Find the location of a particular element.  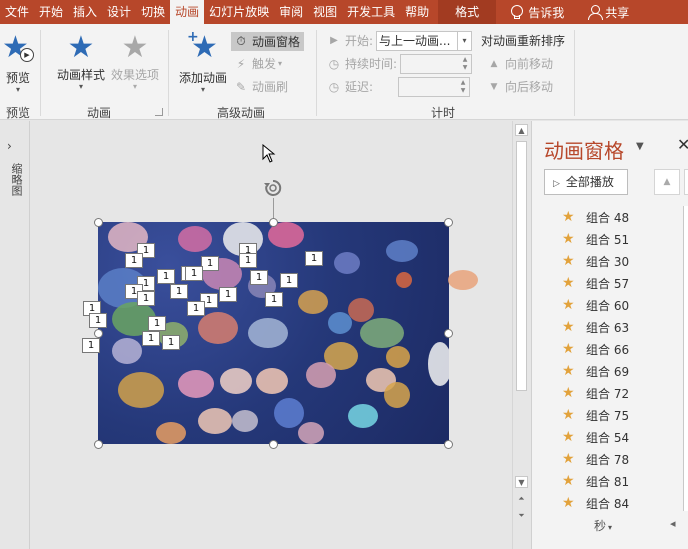

start-label: ▶ 开始: is located at coordinates (349, 40).